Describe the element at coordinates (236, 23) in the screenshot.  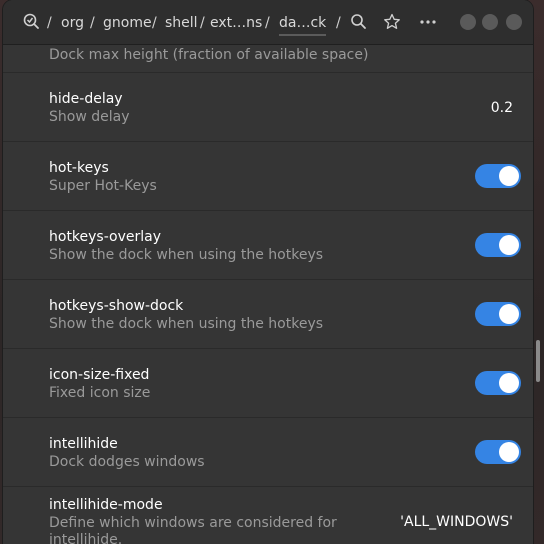
I see `breadcrumb-item-extensions: ext…ns` at that location.